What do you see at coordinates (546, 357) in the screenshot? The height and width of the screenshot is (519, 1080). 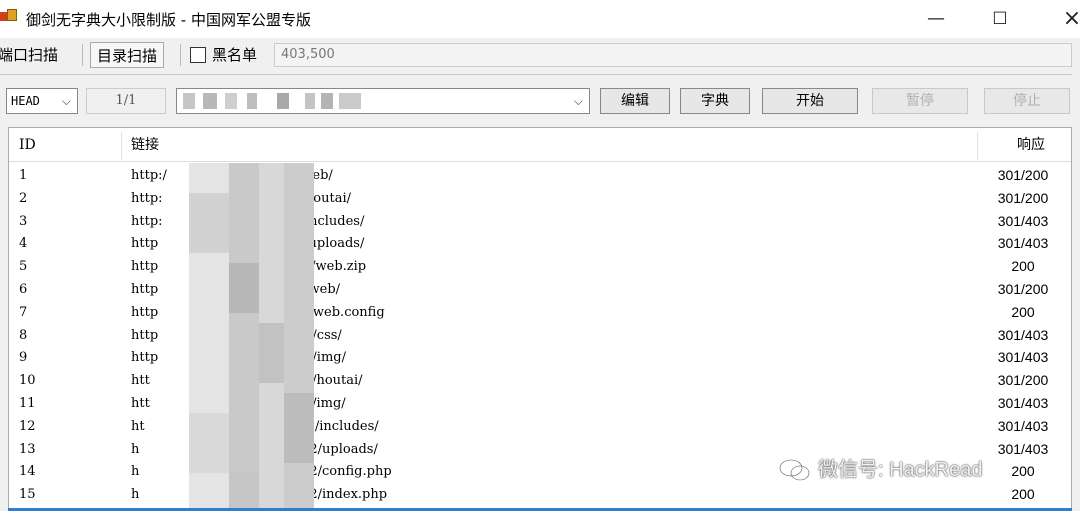 I see `cell-url: http 2/img/` at bounding box center [546, 357].